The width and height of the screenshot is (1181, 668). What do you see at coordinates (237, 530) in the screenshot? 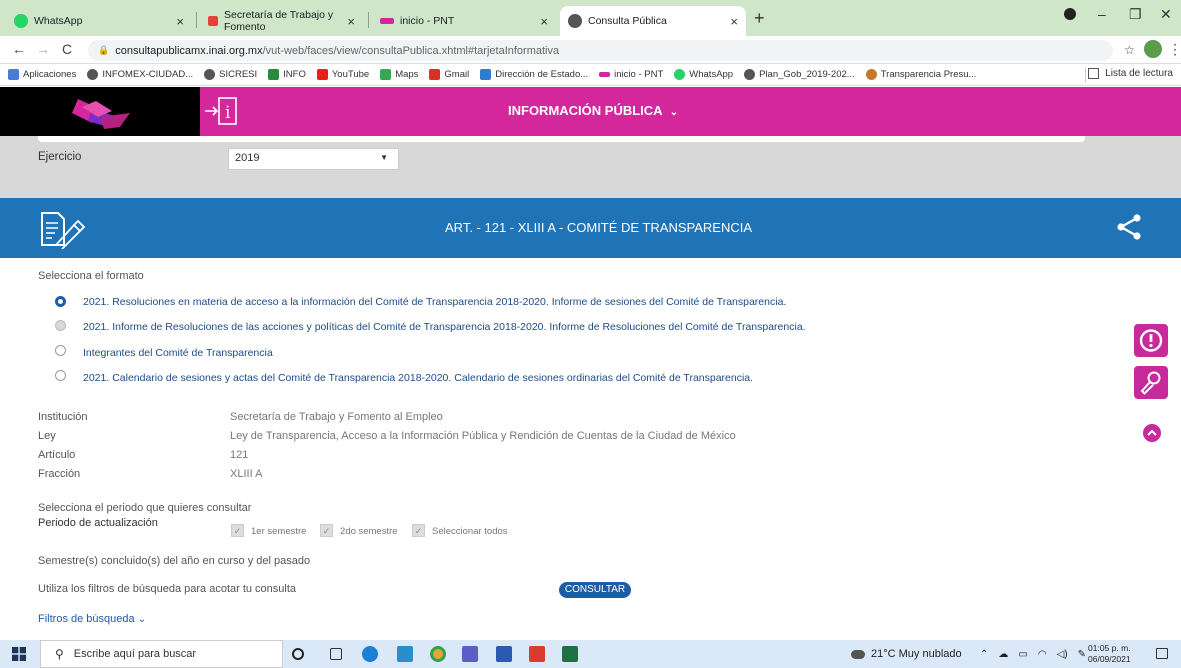
I see `checkbox-1er-semestre: ✓` at bounding box center [237, 530].